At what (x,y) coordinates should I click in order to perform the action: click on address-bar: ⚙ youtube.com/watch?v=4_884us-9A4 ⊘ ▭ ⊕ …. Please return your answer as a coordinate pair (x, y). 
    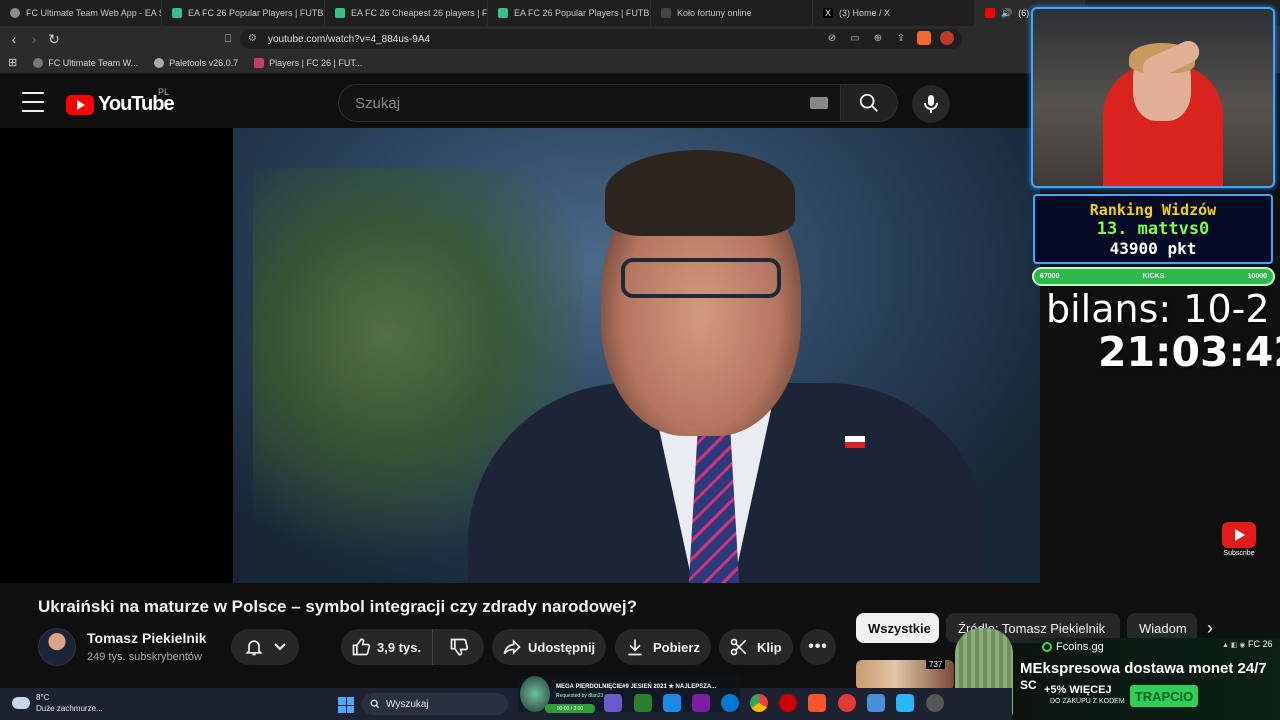
    Looking at the image, I should click on (601, 39).